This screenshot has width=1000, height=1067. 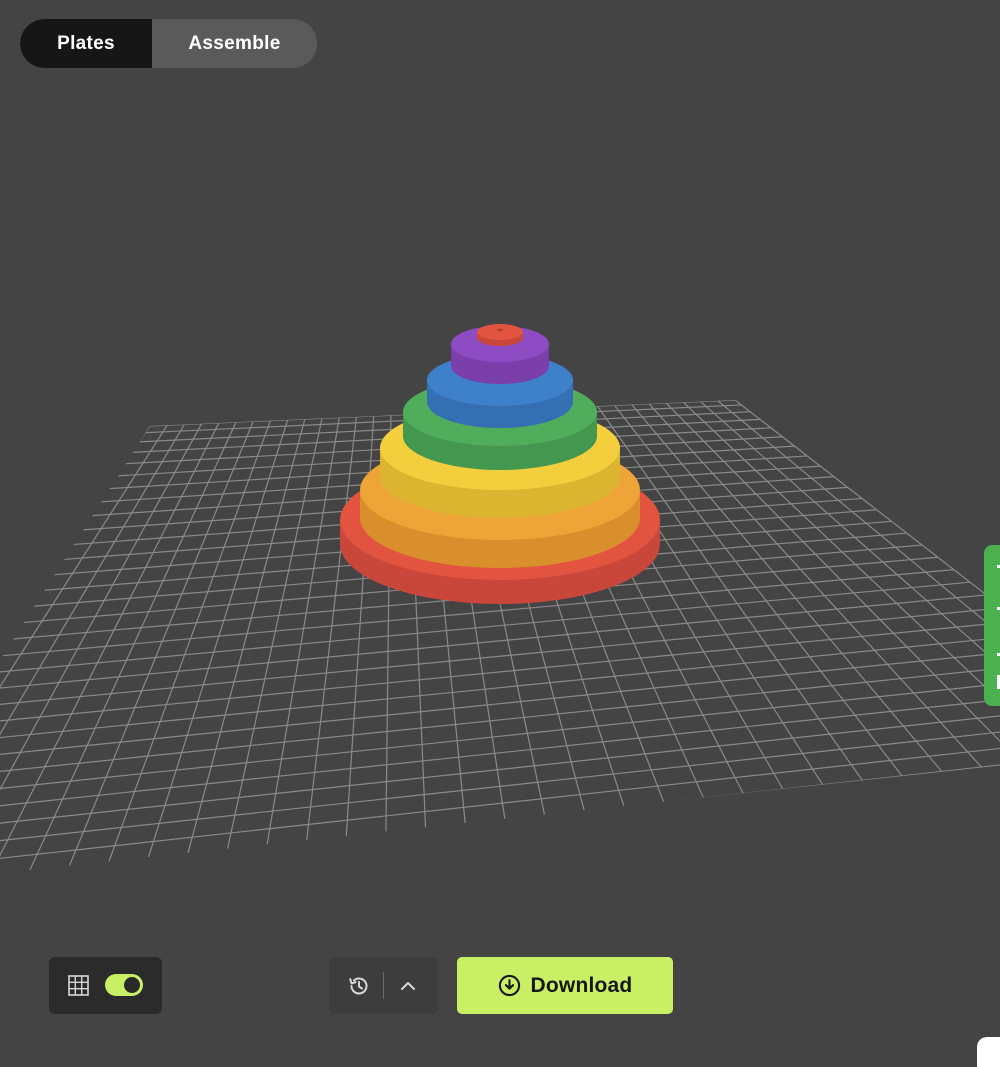 What do you see at coordinates (86, 43) in the screenshot?
I see `tab-plates: Plates` at bounding box center [86, 43].